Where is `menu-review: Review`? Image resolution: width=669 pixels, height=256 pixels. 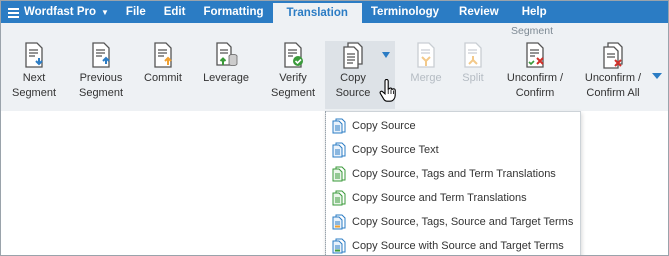
menu-review: Review is located at coordinates (479, 12).